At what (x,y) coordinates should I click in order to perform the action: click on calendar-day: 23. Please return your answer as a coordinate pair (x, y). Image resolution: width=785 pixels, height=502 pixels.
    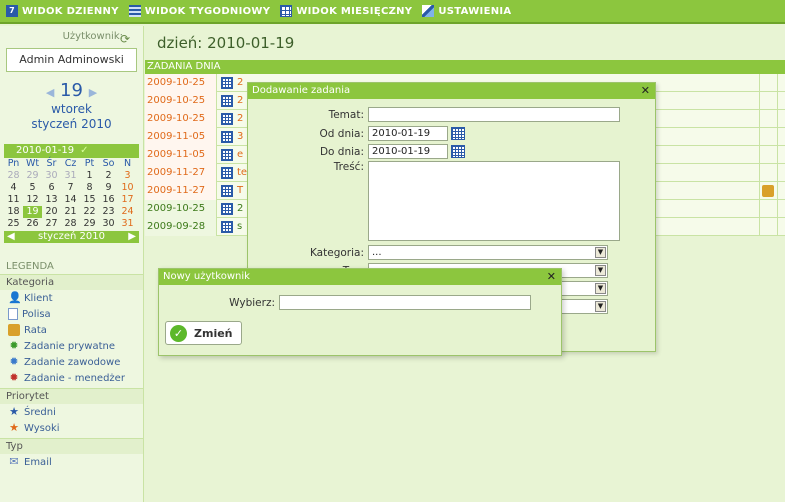
    Looking at the image, I should click on (108, 212).